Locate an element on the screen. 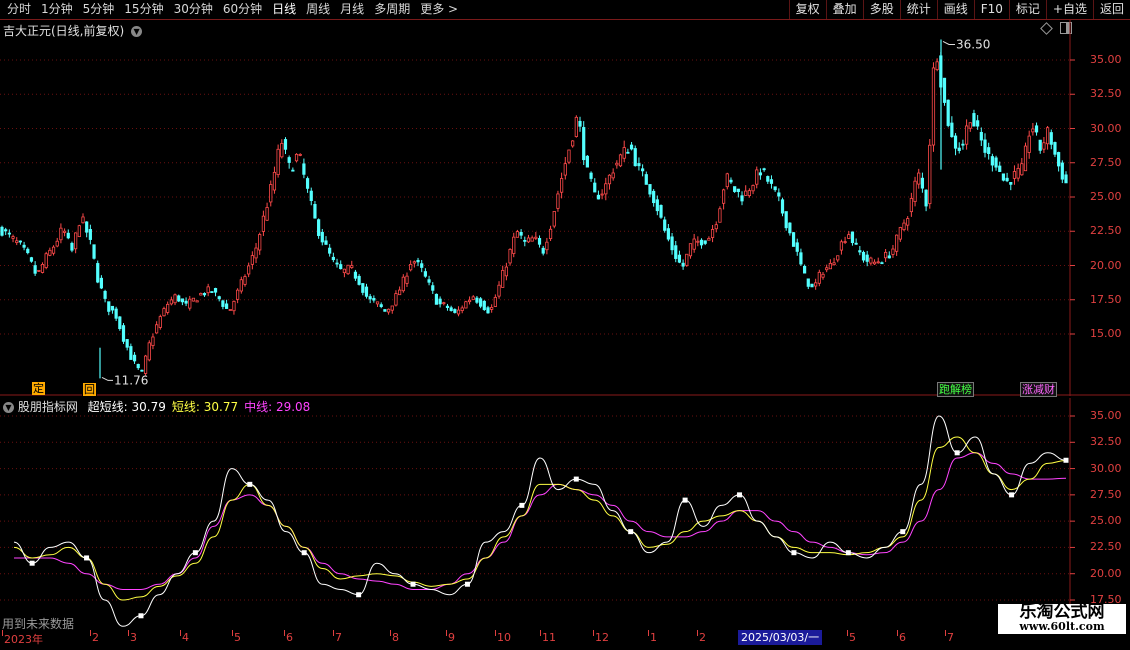 The image size is (1130, 650). period-tab-10: 更多 > is located at coordinates (439, 9).